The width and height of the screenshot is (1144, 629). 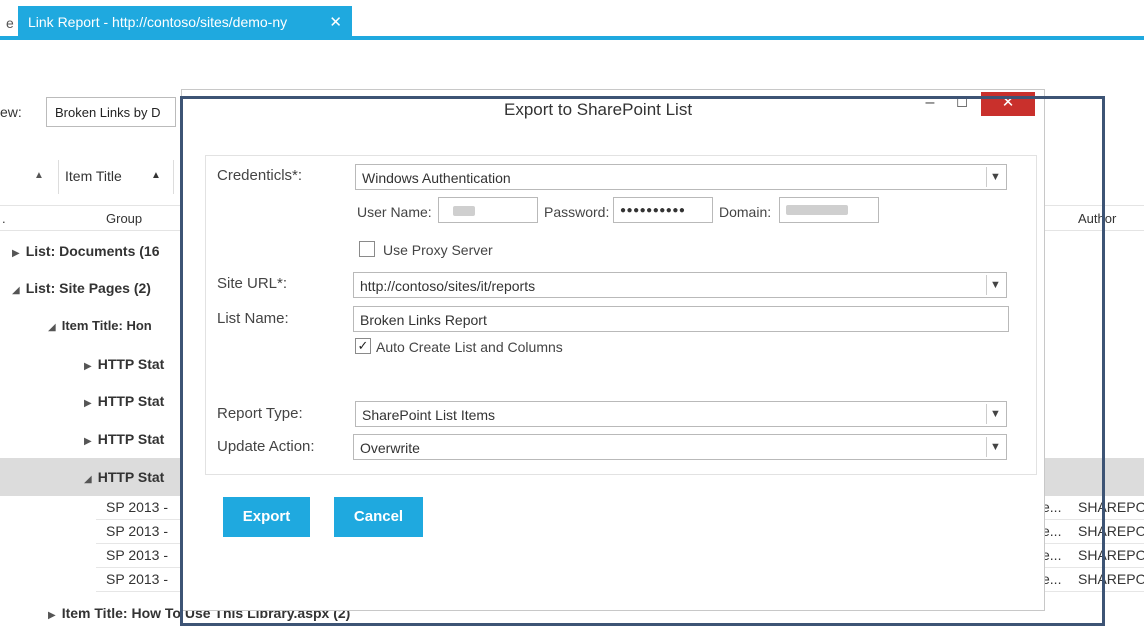 What do you see at coordinates (394, 212) in the screenshot?
I see `username-label: User Name:` at bounding box center [394, 212].